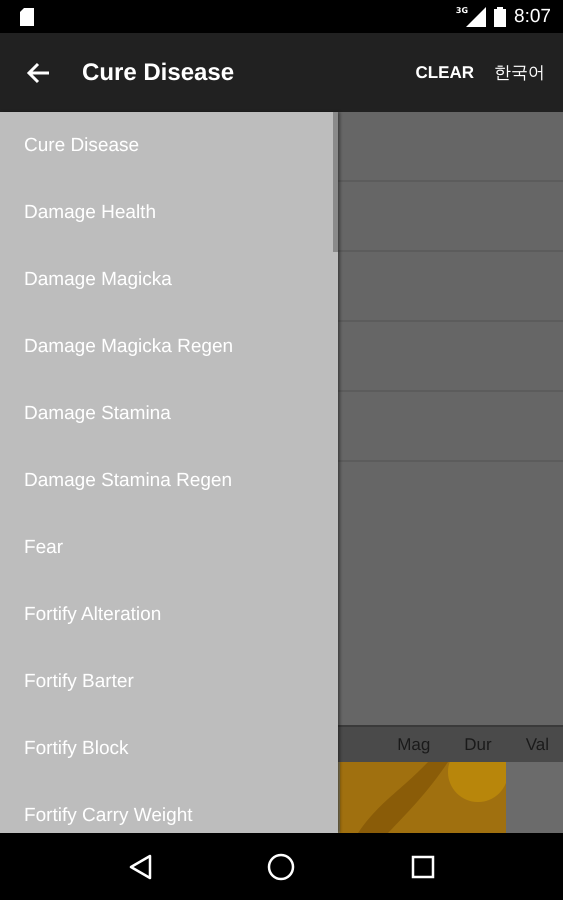  Describe the element at coordinates (38, 73) in the screenshot. I see `back-arrow-icon` at that location.